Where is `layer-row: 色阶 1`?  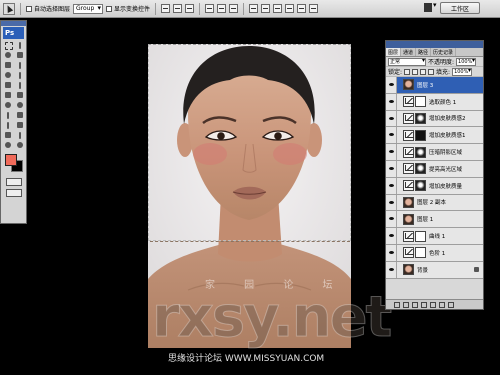
layer-row: 色阶 1 is located at coordinates (434, 253).